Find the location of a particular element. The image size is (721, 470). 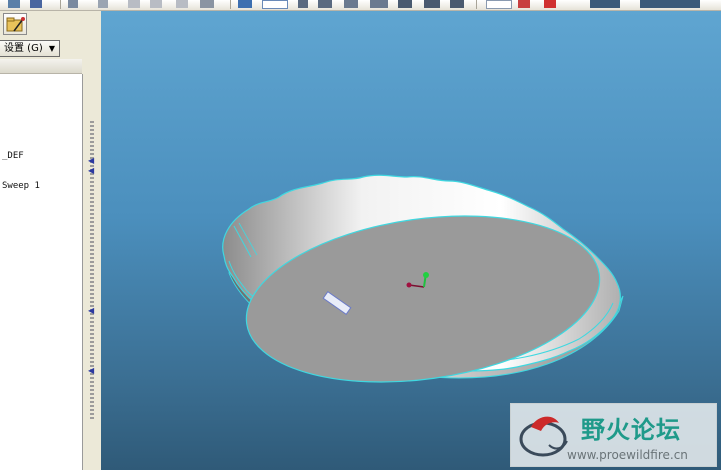

window-icon is located at coordinates (14, 4).